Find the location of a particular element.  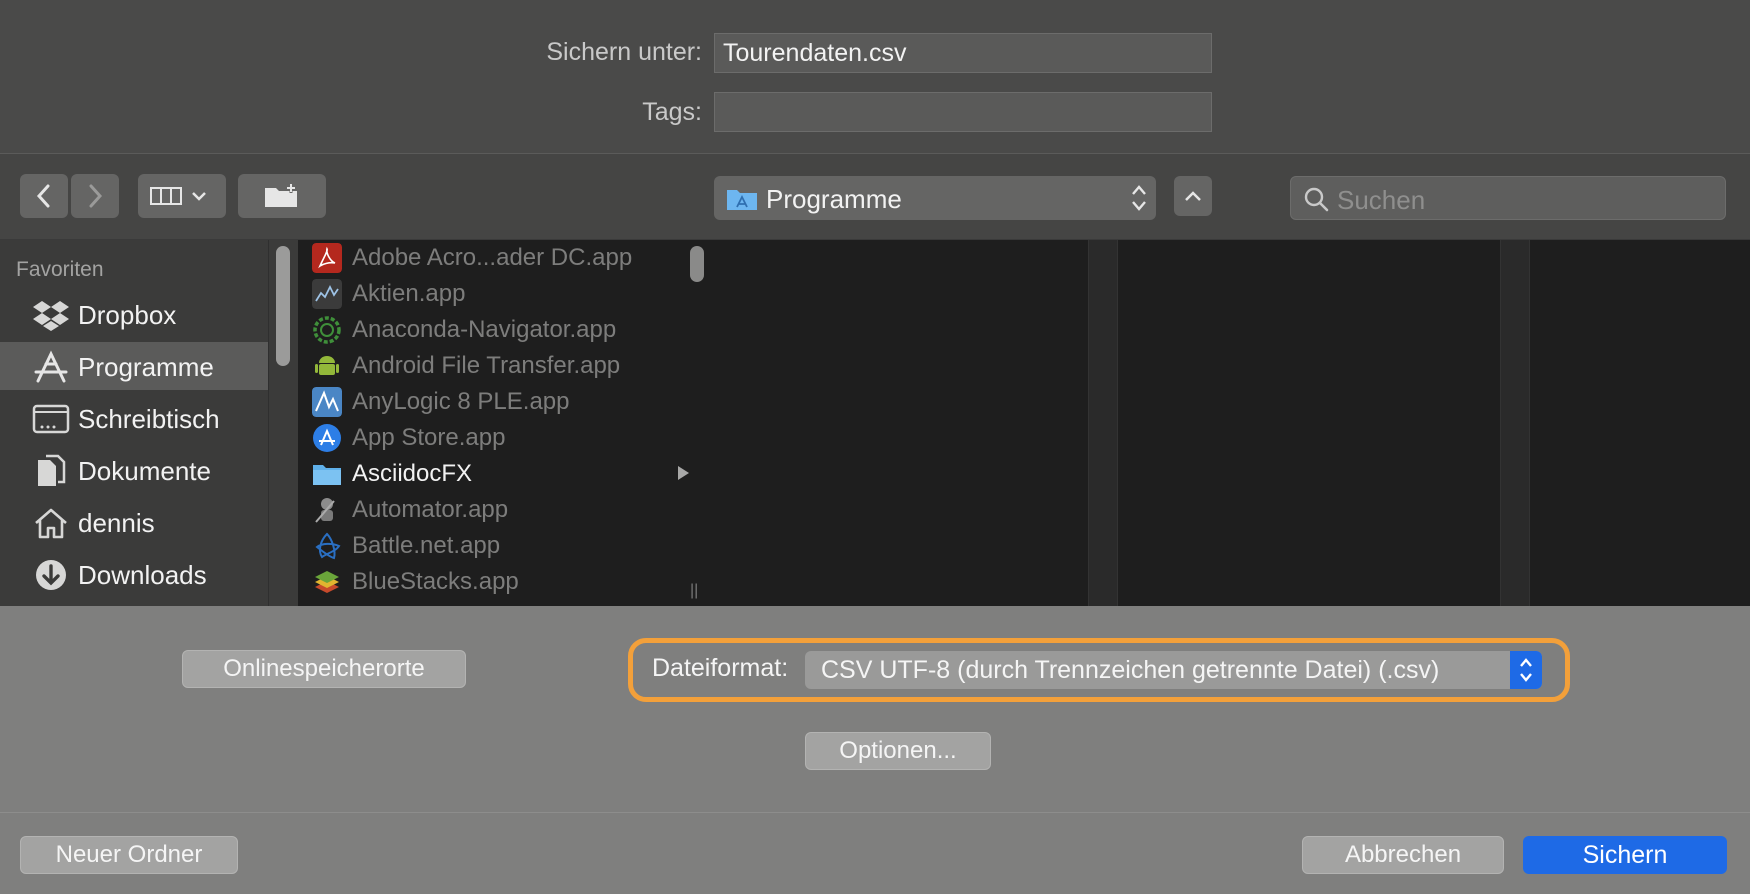

disclosure-arrow-icon is located at coordinates (683, 473).